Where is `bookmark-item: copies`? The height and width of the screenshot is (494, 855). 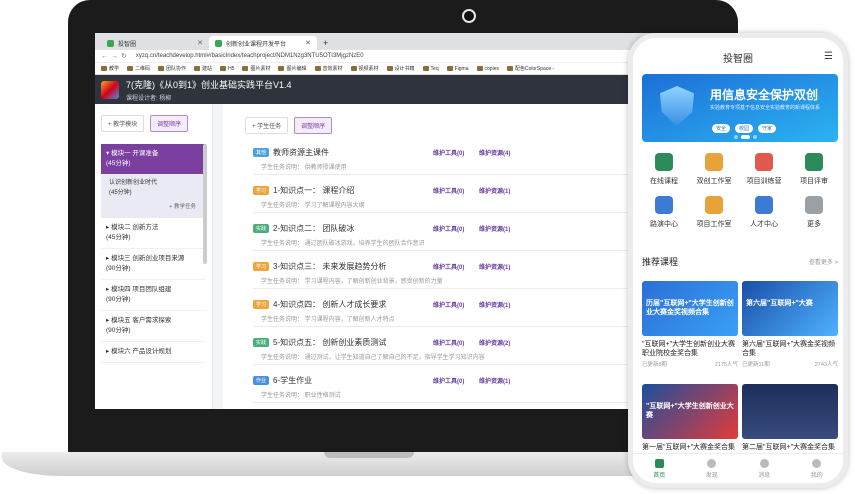 bookmark-item: copies is located at coordinates (488, 69).